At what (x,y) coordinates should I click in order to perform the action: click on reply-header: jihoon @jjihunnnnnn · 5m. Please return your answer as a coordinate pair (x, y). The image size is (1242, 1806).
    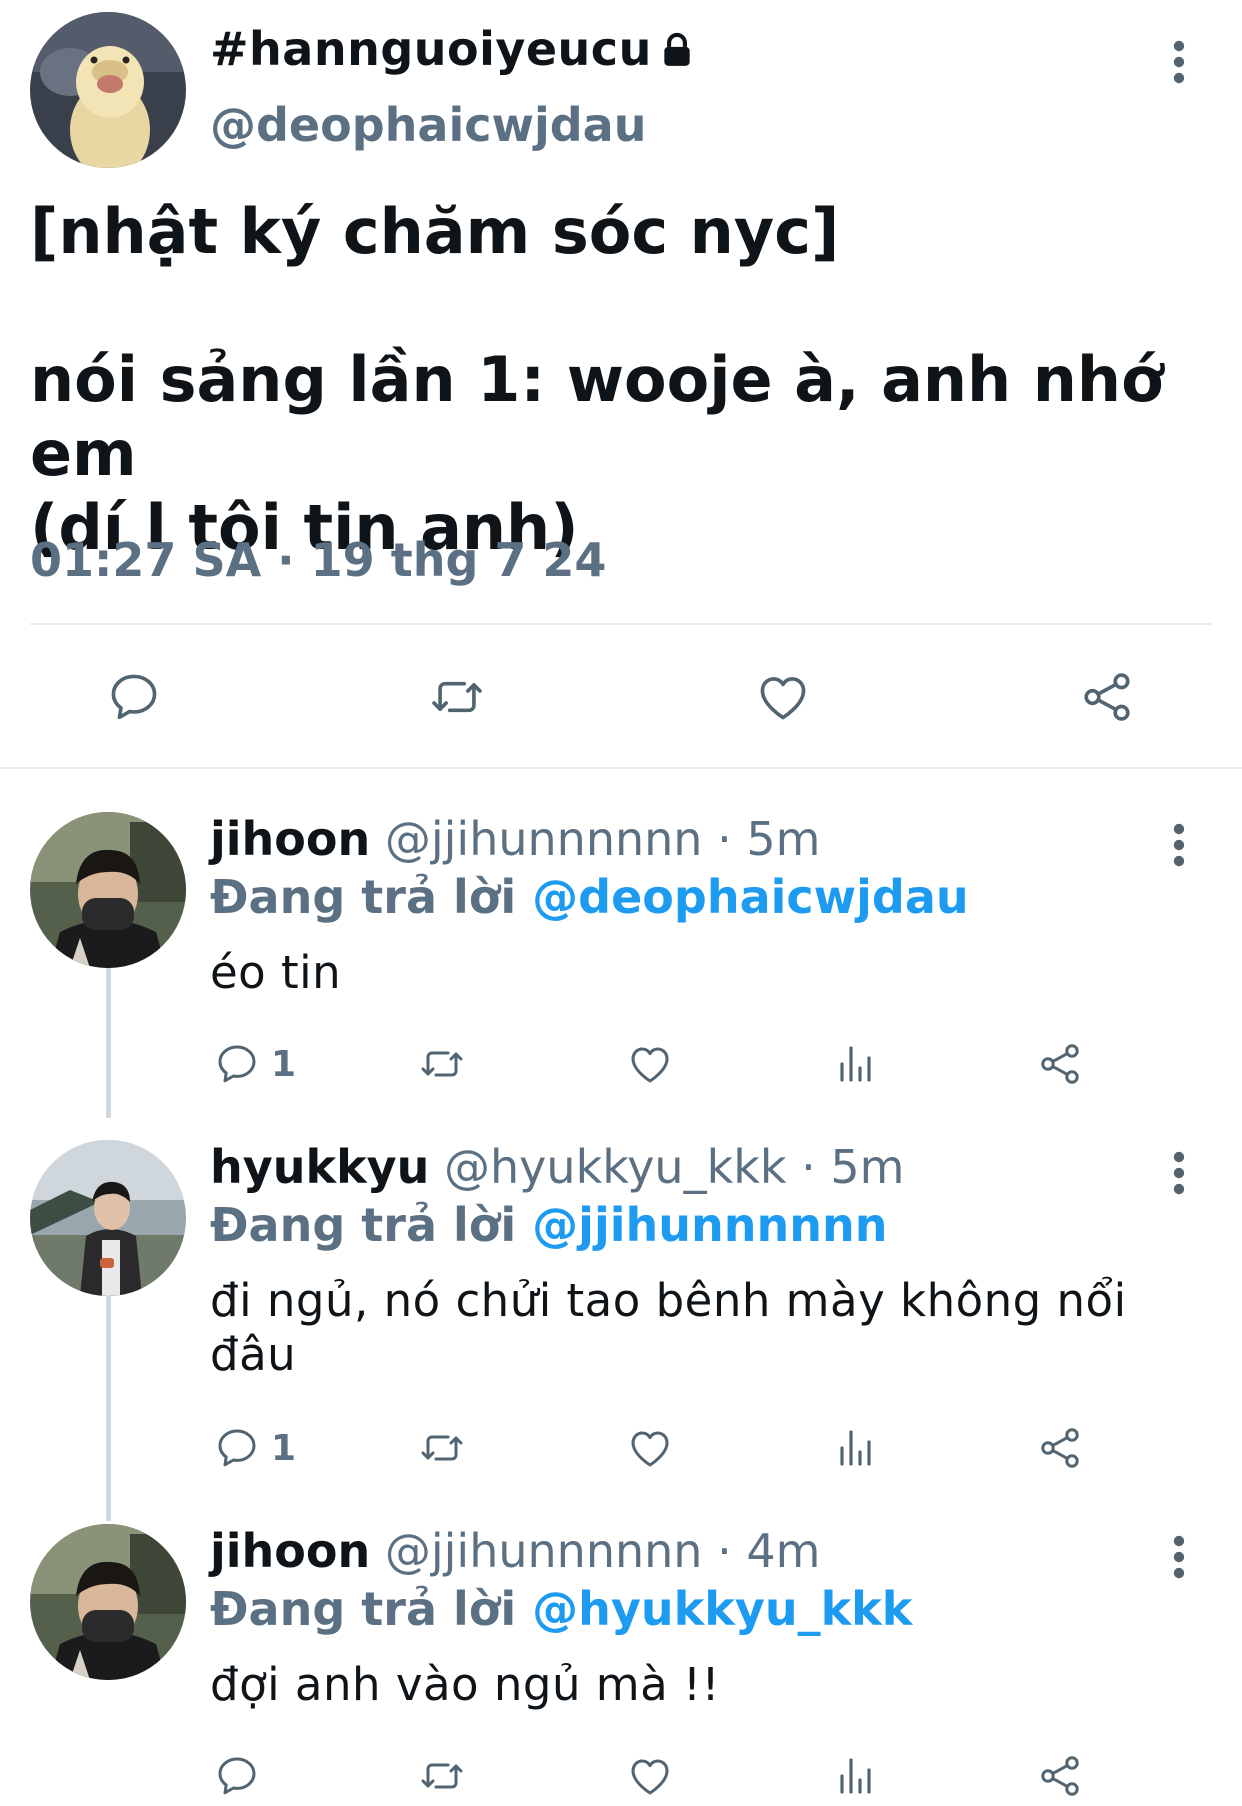
    Looking at the image, I should click on (515, 839).